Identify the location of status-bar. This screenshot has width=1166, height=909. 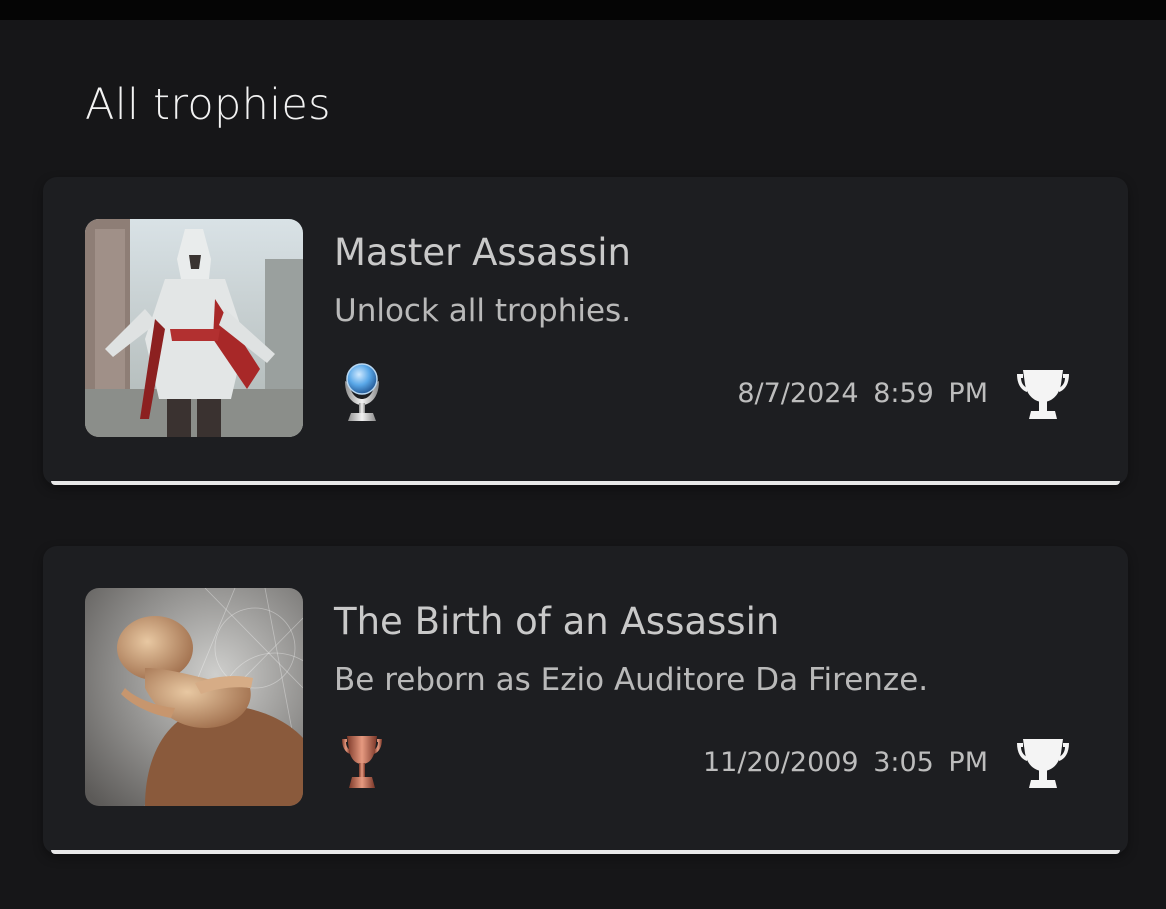
(583, 10).